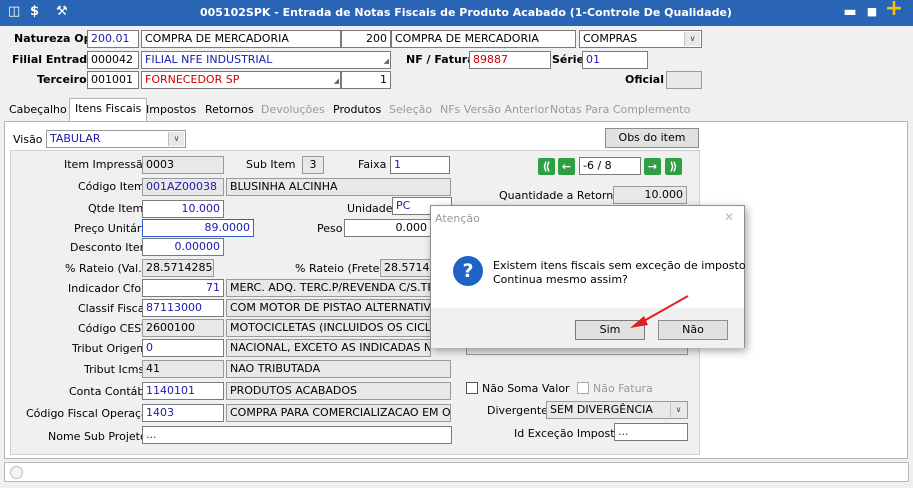  Describe the element at coordinates (293, 110) in the screenshot. I see `tab-devolucoes: Devoluções` at that location.